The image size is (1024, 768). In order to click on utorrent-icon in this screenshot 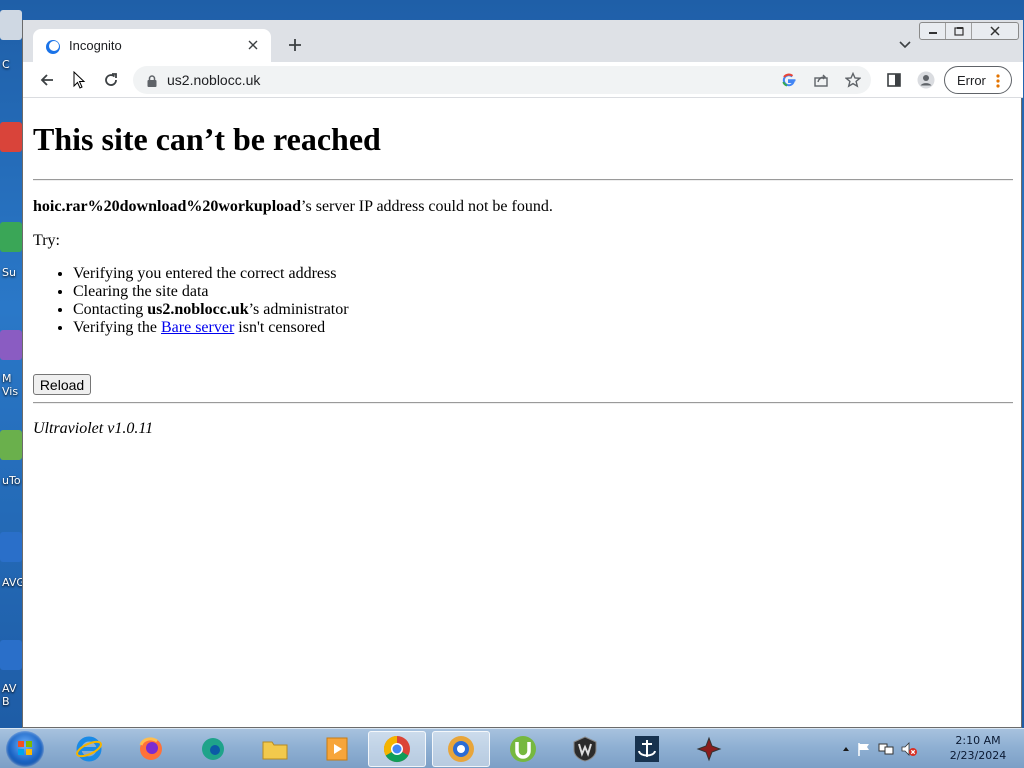, I will do `click(523, 749)`.